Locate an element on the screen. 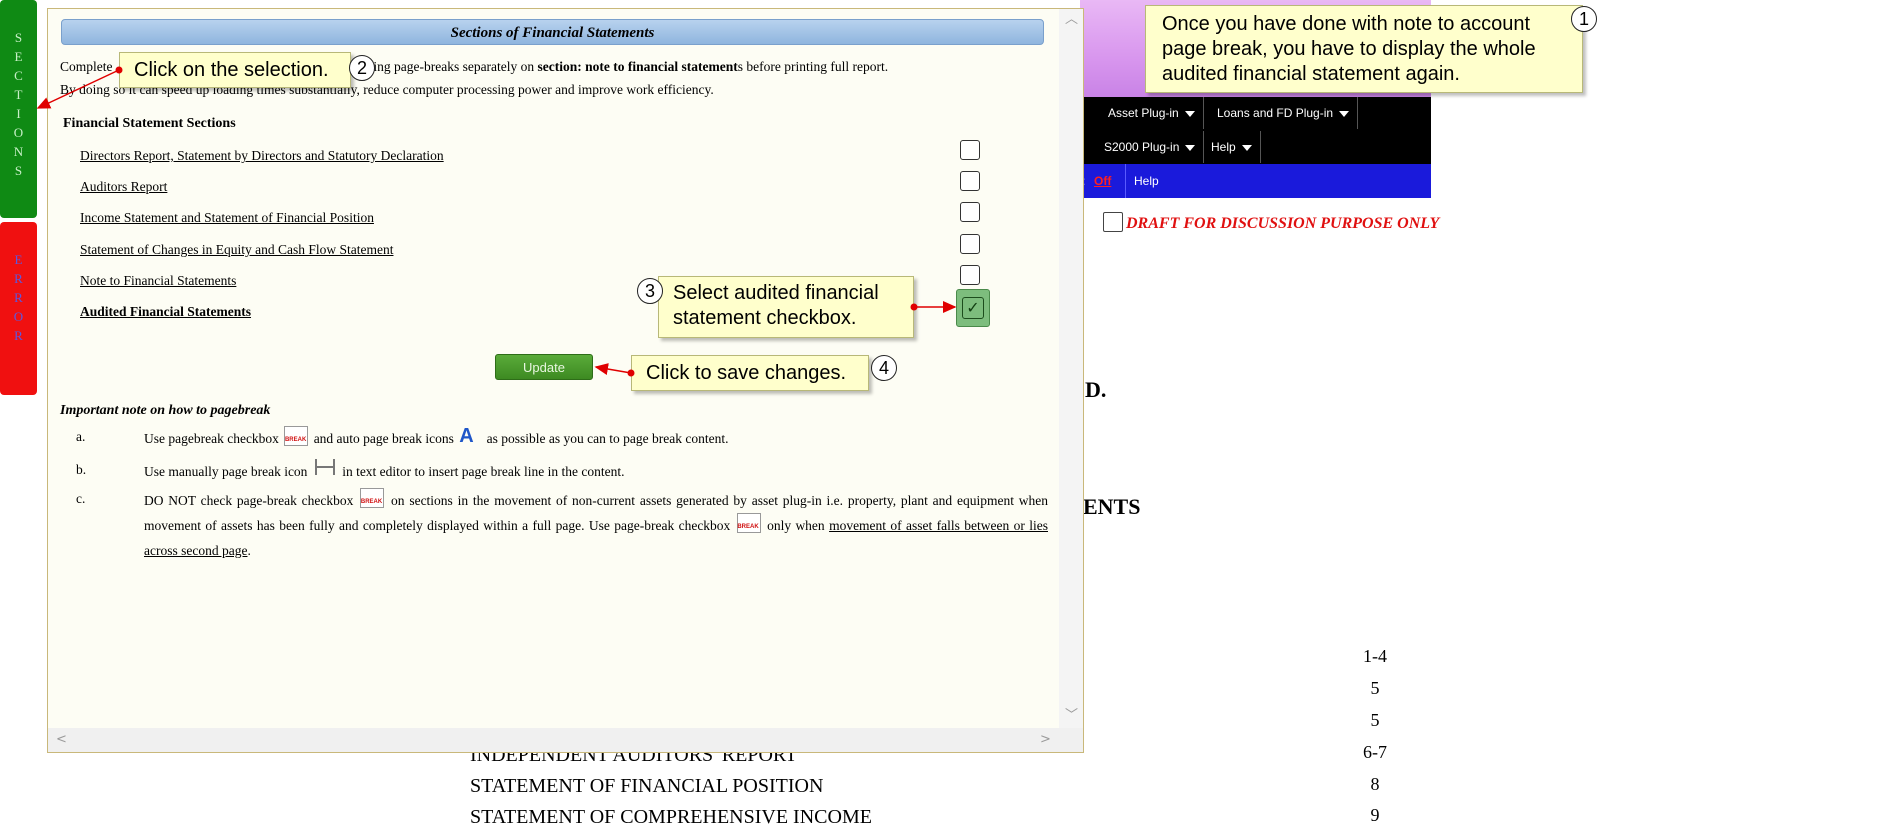  toolbar-help-link: Help is located at coordinates (1142, 181).